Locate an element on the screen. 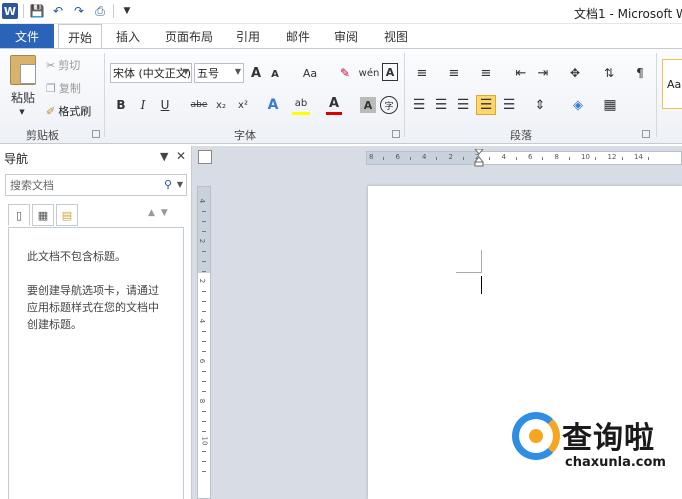 Image resolution: width=682 pixels, height=499 pixels. align-left-icon: ☰ is located at coordinates (419, 105).